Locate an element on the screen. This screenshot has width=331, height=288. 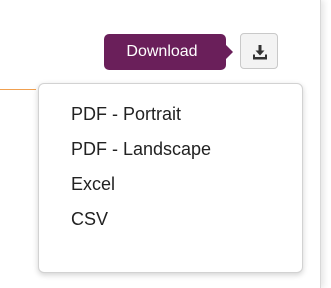
menu-item-pdf-portrait: PDF - Portrait is located at coordinates (170, 114).